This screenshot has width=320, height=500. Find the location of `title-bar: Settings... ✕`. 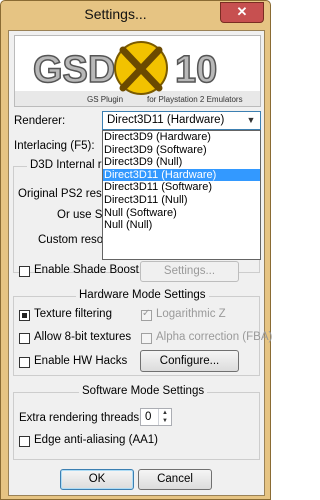

title-bar: Settings... ✕ is located at coordinates (135, 15).